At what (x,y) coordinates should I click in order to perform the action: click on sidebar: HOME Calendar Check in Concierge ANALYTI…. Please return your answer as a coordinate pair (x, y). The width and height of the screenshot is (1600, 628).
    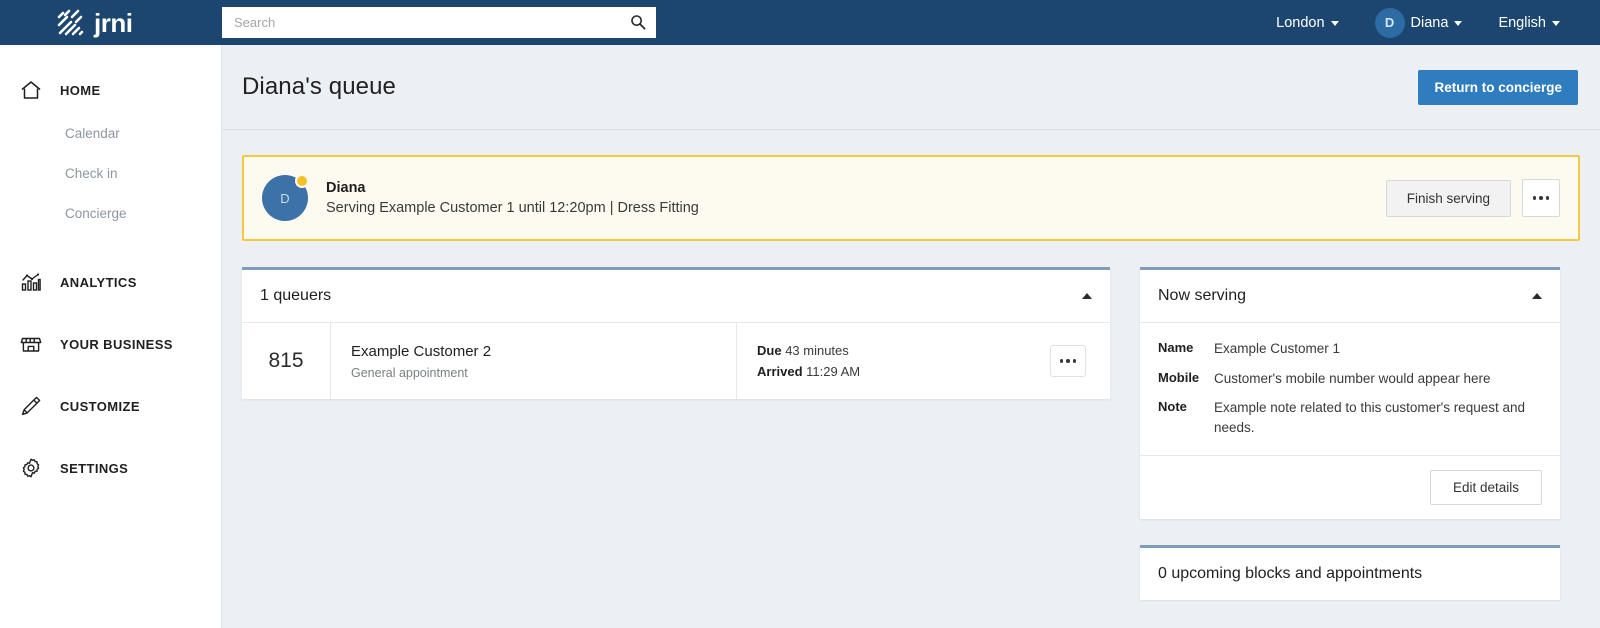
    Looking at the image, I should click on (111, 336).